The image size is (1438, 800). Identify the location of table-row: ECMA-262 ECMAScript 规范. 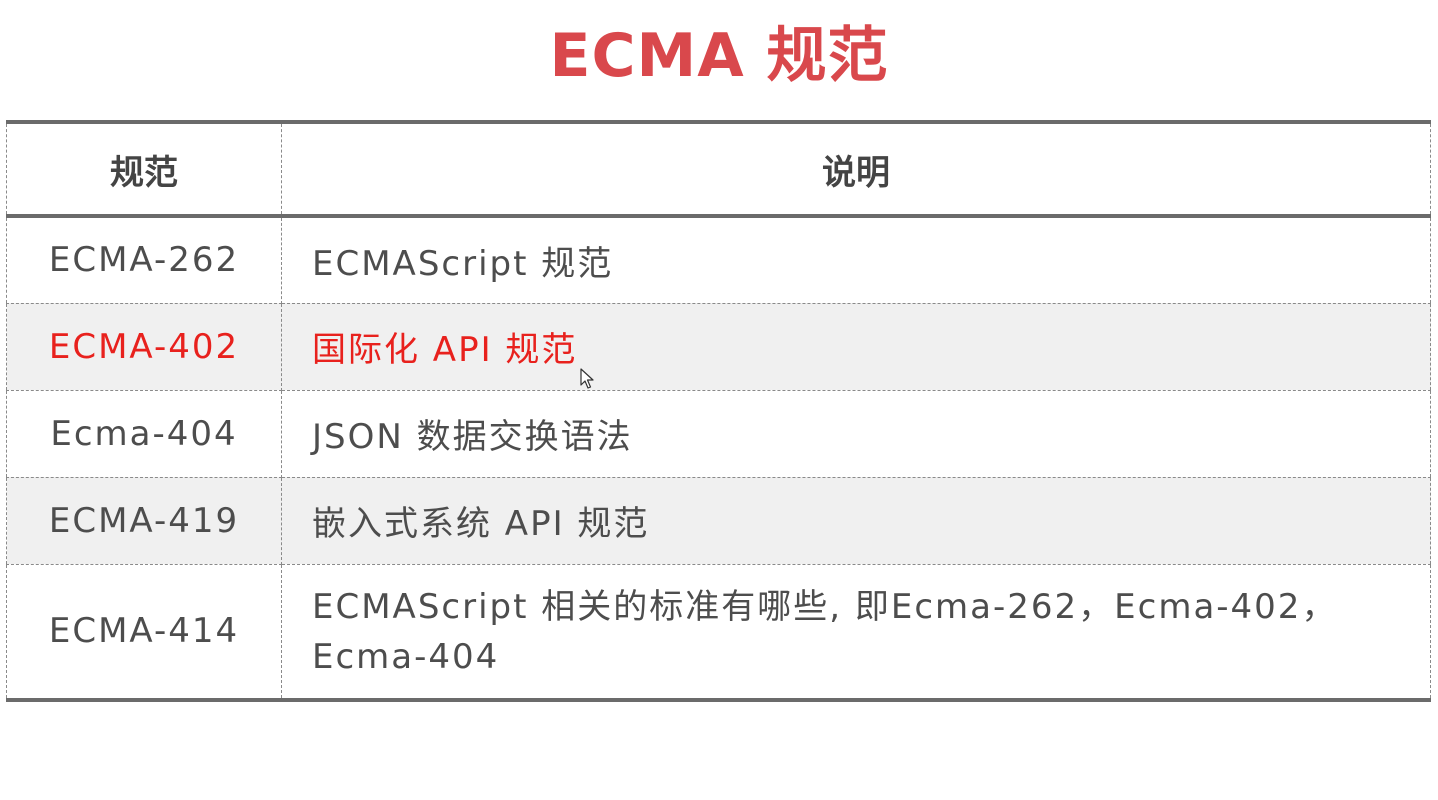
(718, 260).